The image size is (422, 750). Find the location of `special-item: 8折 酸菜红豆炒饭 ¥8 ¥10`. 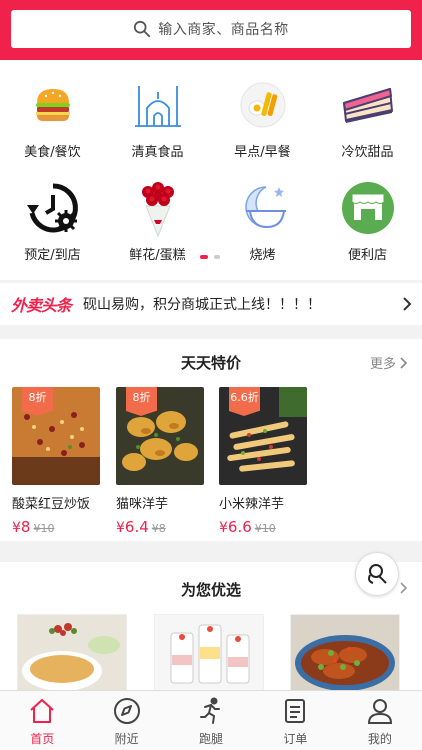

special-item: 8折 酸菜红豆炒饭 ¥8 ¥10 is located at coordinates (56, 461).